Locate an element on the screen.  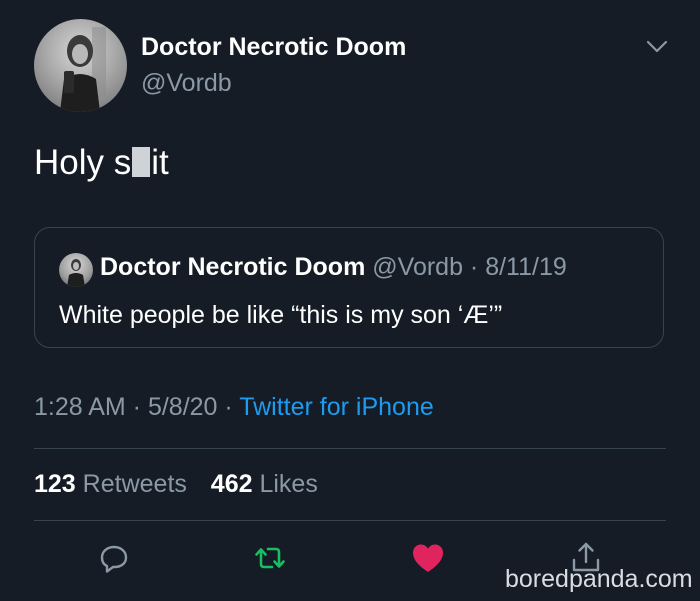
quoted-author-avatar is located at coordinates (76, 270).